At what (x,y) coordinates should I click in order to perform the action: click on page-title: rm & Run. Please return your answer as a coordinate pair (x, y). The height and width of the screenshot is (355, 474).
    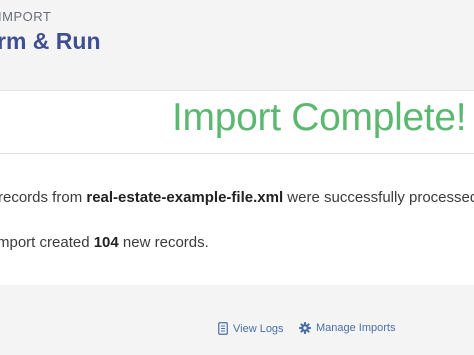
    Looking at the image, I should click on (50, 41).